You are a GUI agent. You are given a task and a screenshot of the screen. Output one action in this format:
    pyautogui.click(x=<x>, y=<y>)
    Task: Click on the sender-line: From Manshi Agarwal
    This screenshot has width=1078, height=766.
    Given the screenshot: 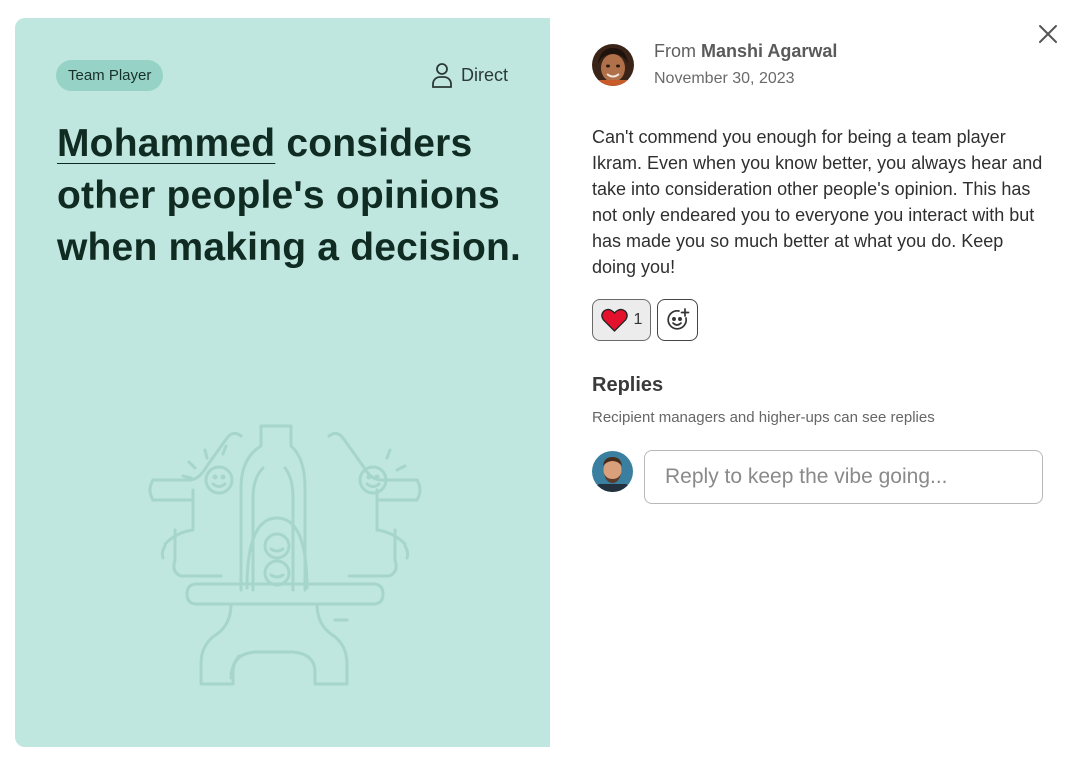 What is the action you would take?
    pyautogui.click(x=745, y=51)
    